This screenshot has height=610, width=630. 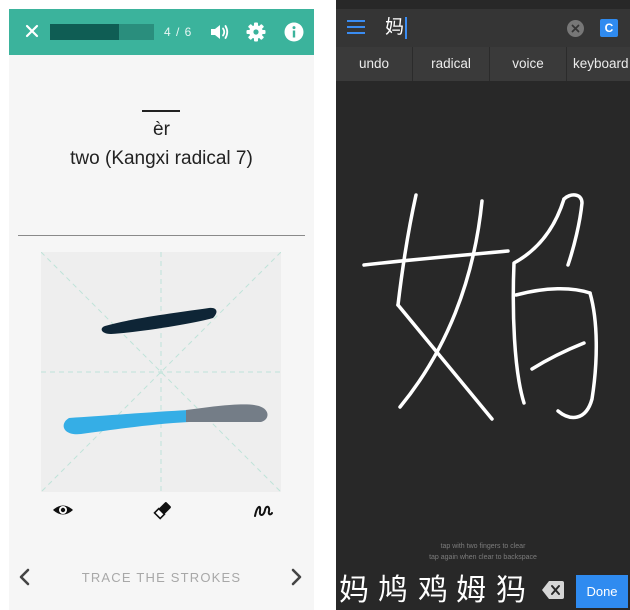 What do you see at coordinates (394, 28) in the screenshot?
I see `text-input: 妈` at bounding box center [394, 28].